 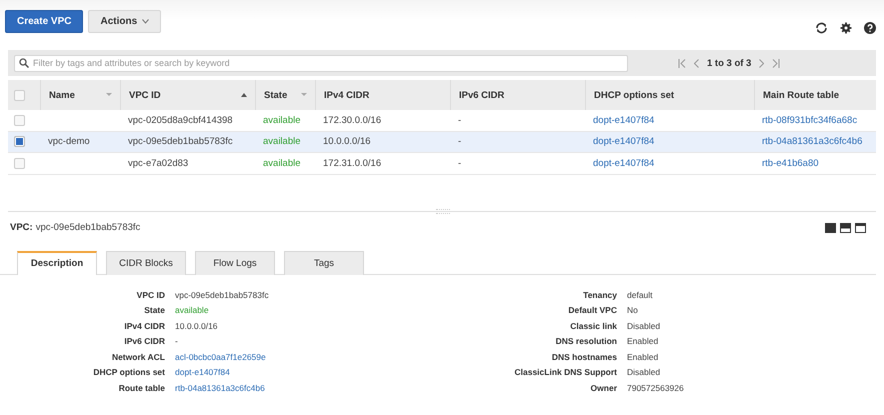 I want to click on column-header: VPC ID, so click(x=145, y=95).